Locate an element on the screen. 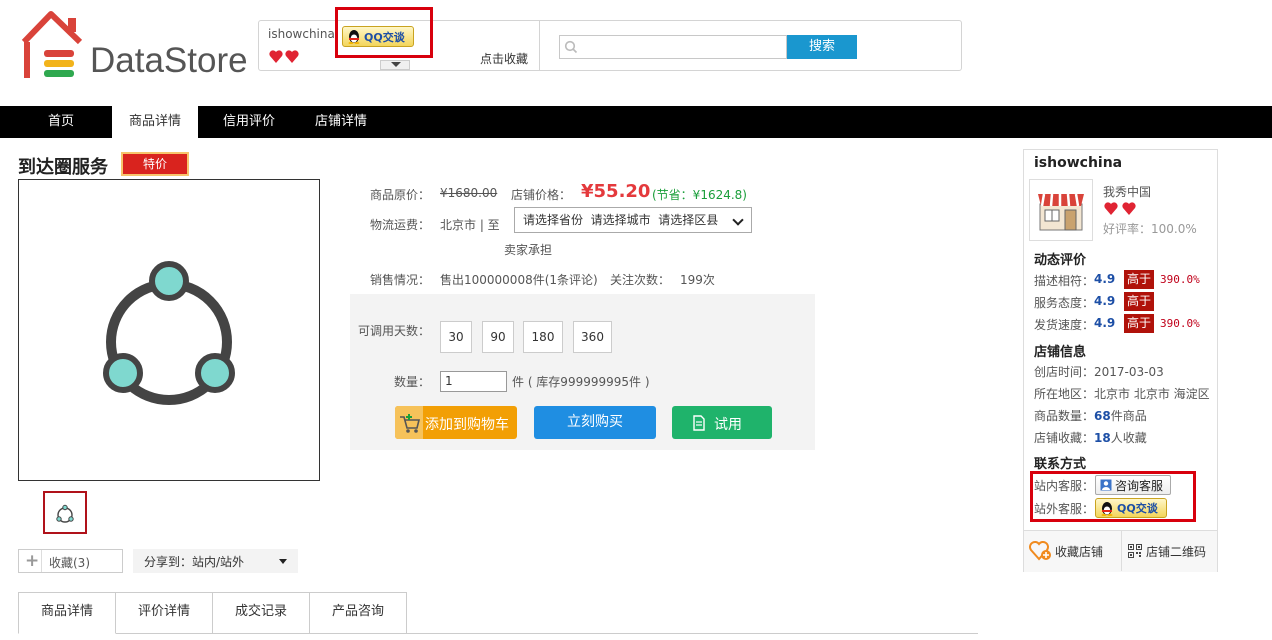  day-option-180: 180 is located at coordinates (543, 337).